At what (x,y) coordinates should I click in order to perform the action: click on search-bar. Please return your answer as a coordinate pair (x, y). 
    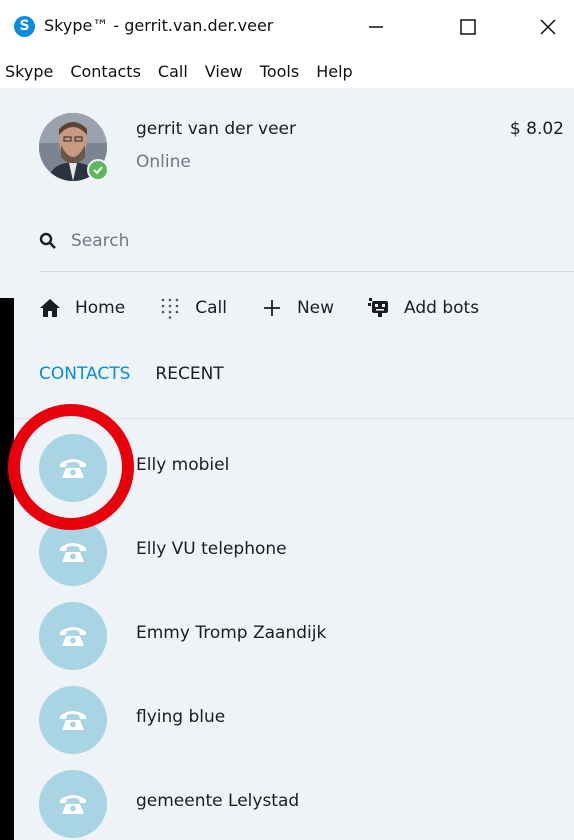
    Looking at the image, I should click on (299, 241).